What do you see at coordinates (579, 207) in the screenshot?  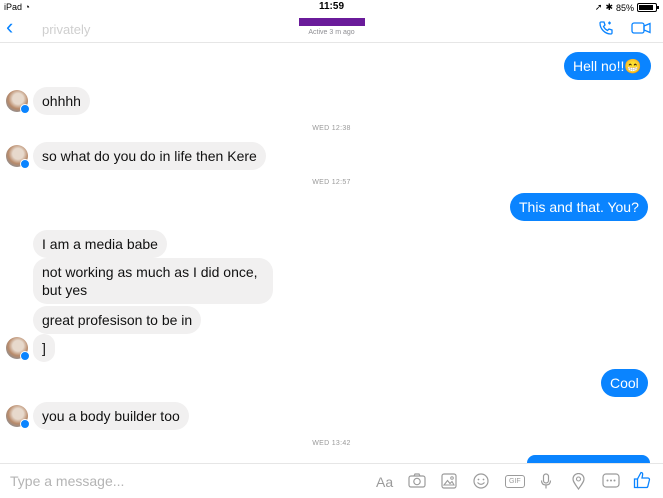 I see `outgoing-message: This and that. You?` at bounding box center [579, 207].